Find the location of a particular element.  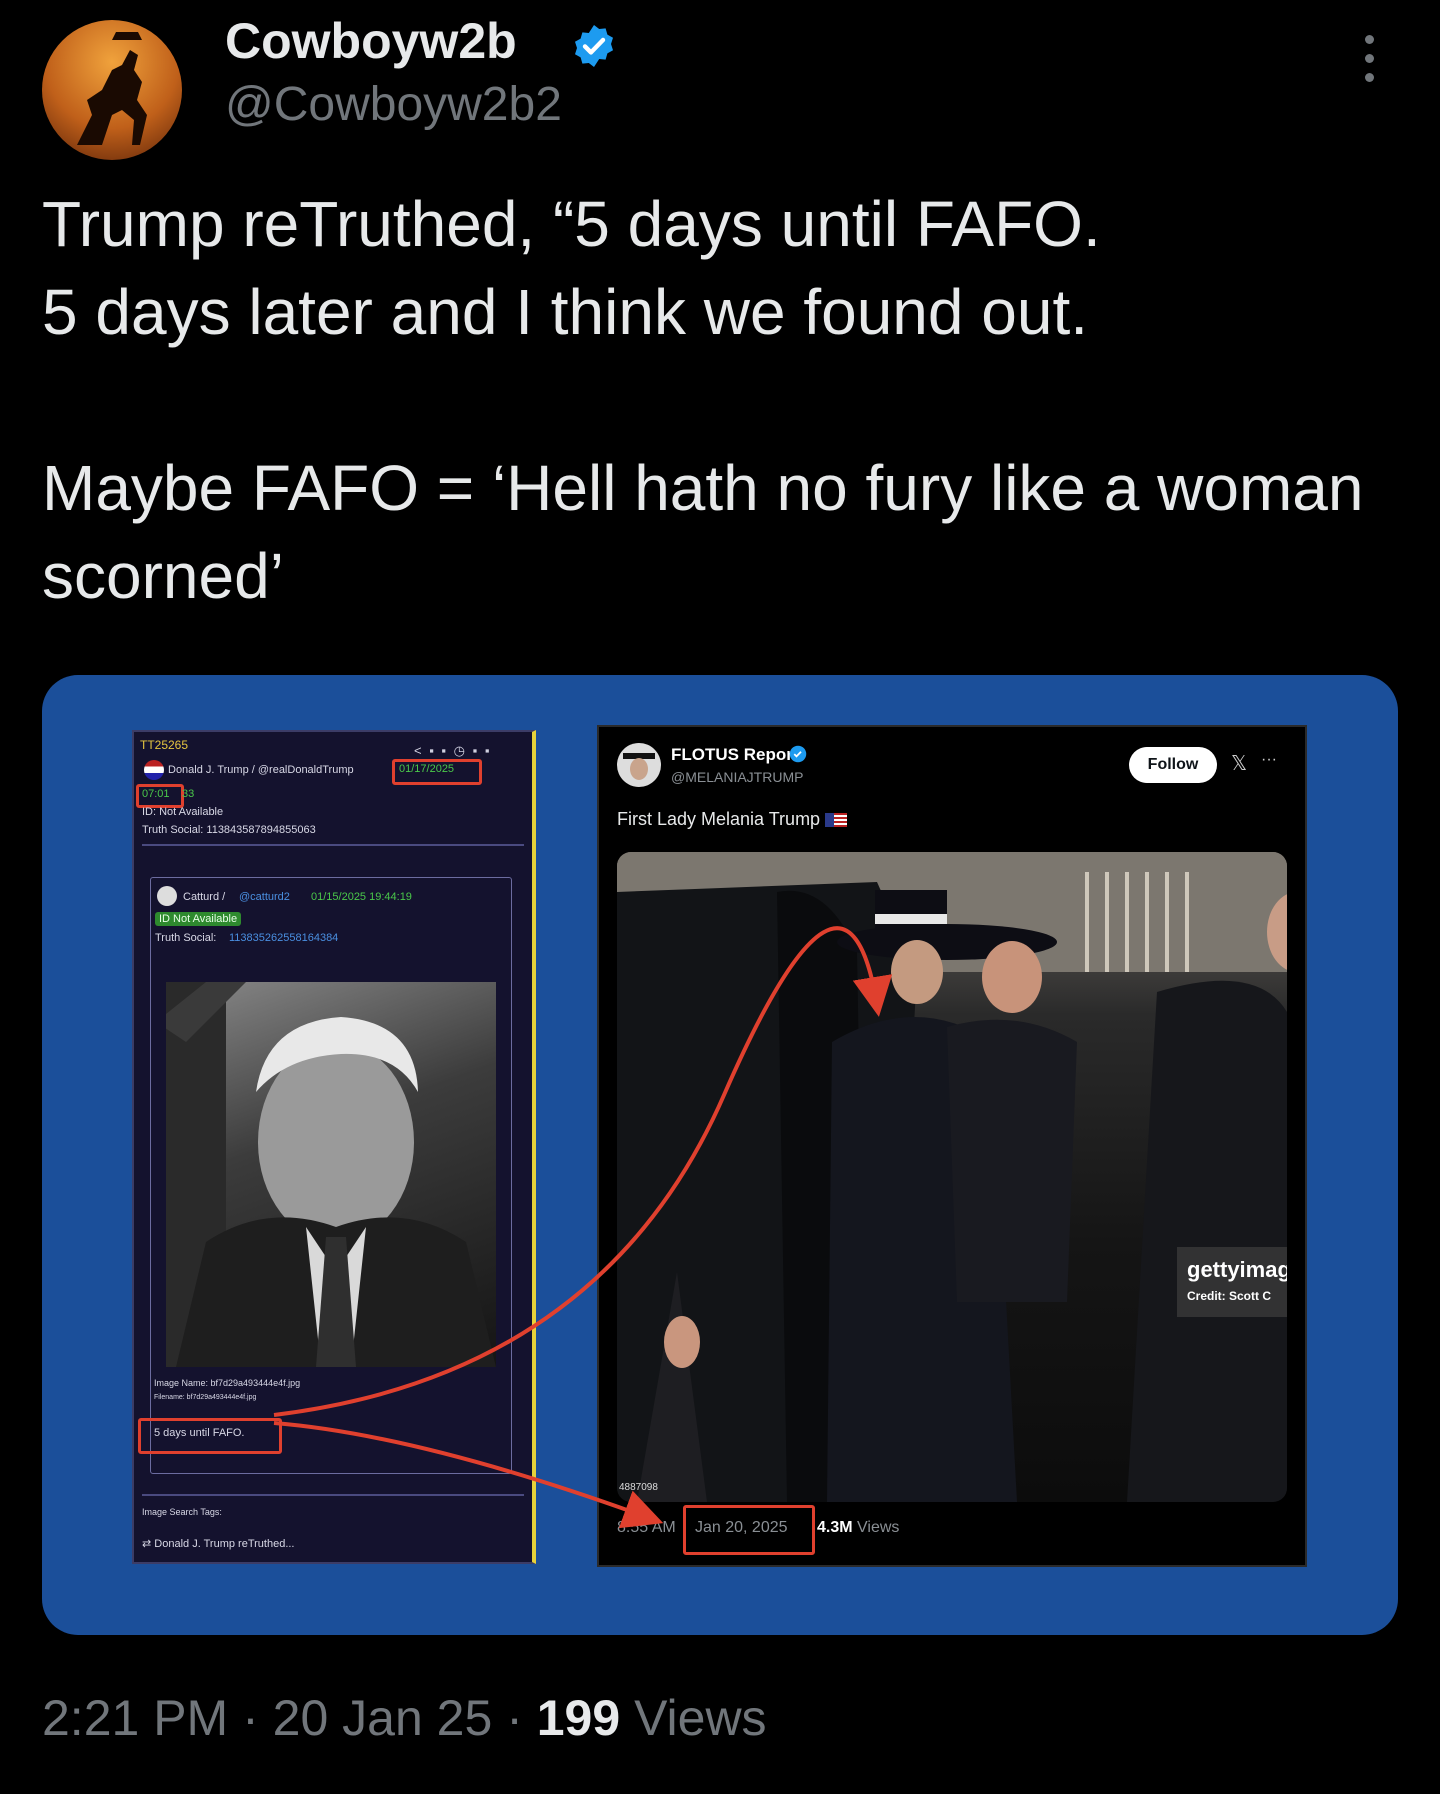

views-label: Views is located at coordinates (700, 1718).